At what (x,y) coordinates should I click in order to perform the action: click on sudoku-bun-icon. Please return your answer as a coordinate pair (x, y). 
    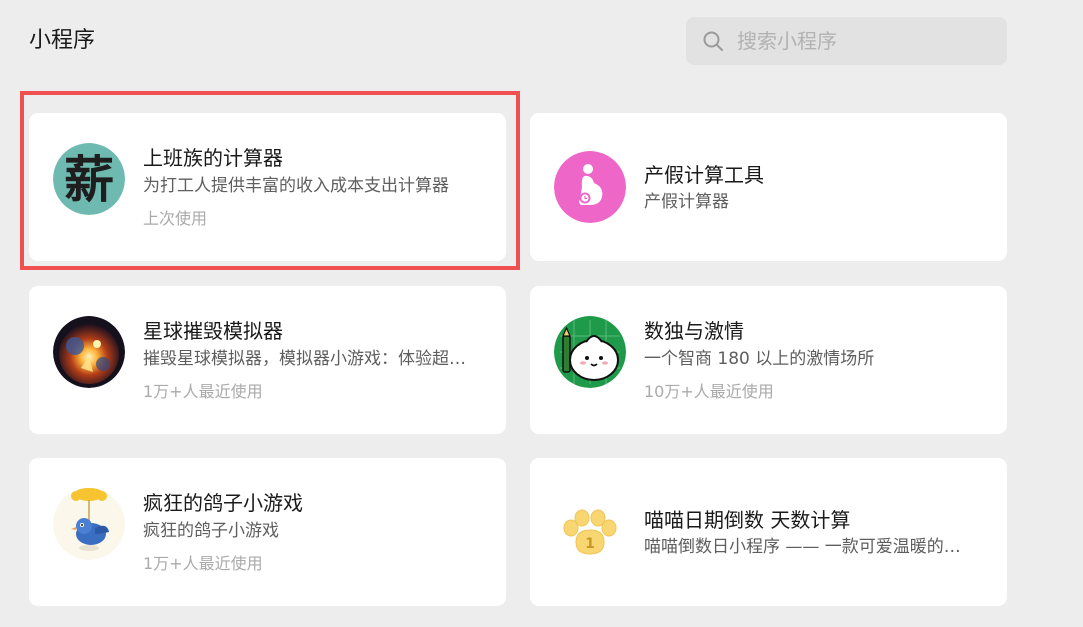
    Looking at the image, I should click on (590, 352).